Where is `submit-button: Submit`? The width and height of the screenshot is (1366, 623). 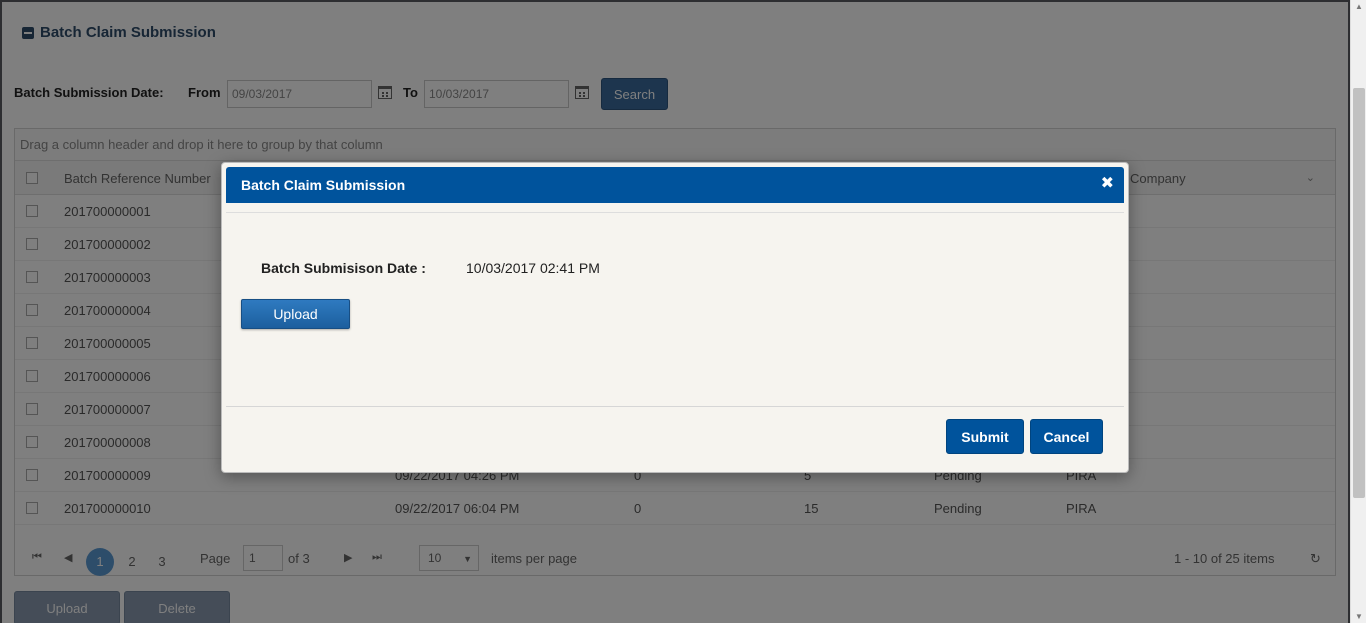 submit-button: Submit is located at coordinates (985, 436).